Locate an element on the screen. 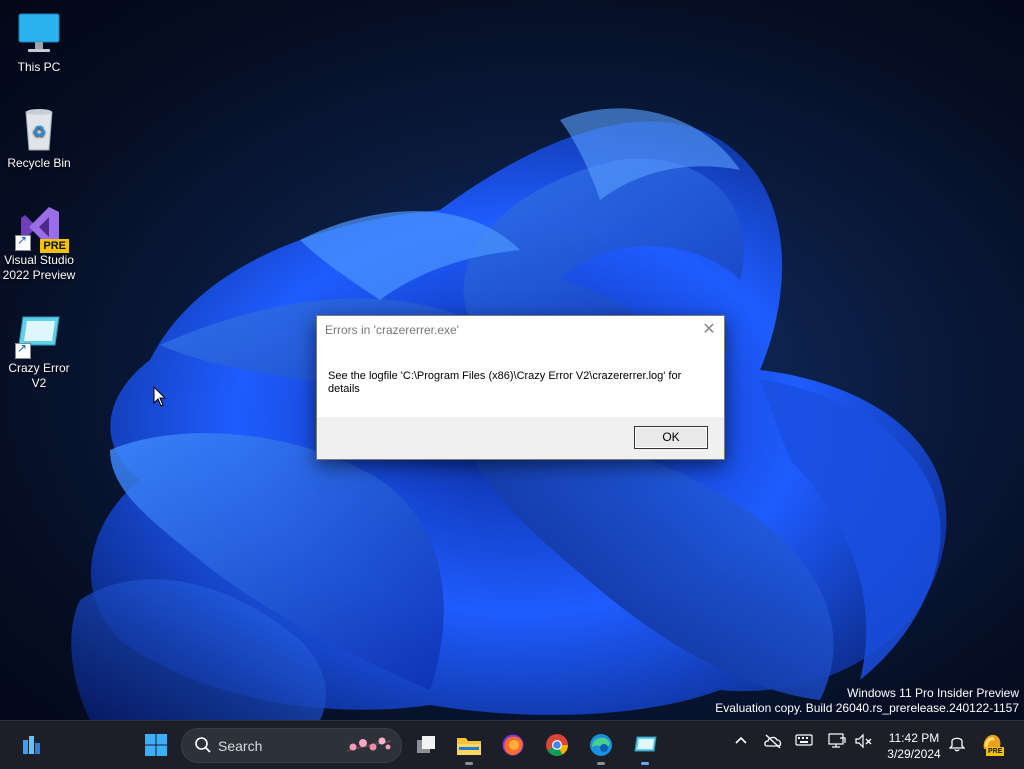 The width and height of the screenshot is (1024, 769). visual-studio-icon: PRE is located at coordinates (42, 228).